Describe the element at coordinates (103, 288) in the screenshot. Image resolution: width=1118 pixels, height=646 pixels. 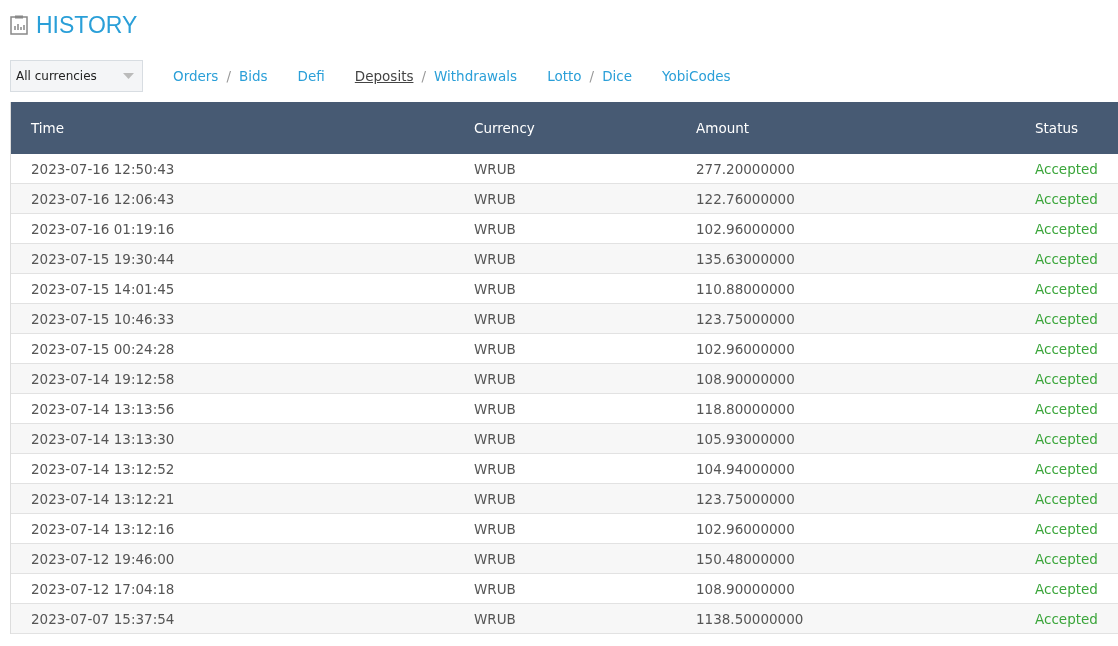
I see `table-cell-text: 2023-07-15 14:01:45` at that location.